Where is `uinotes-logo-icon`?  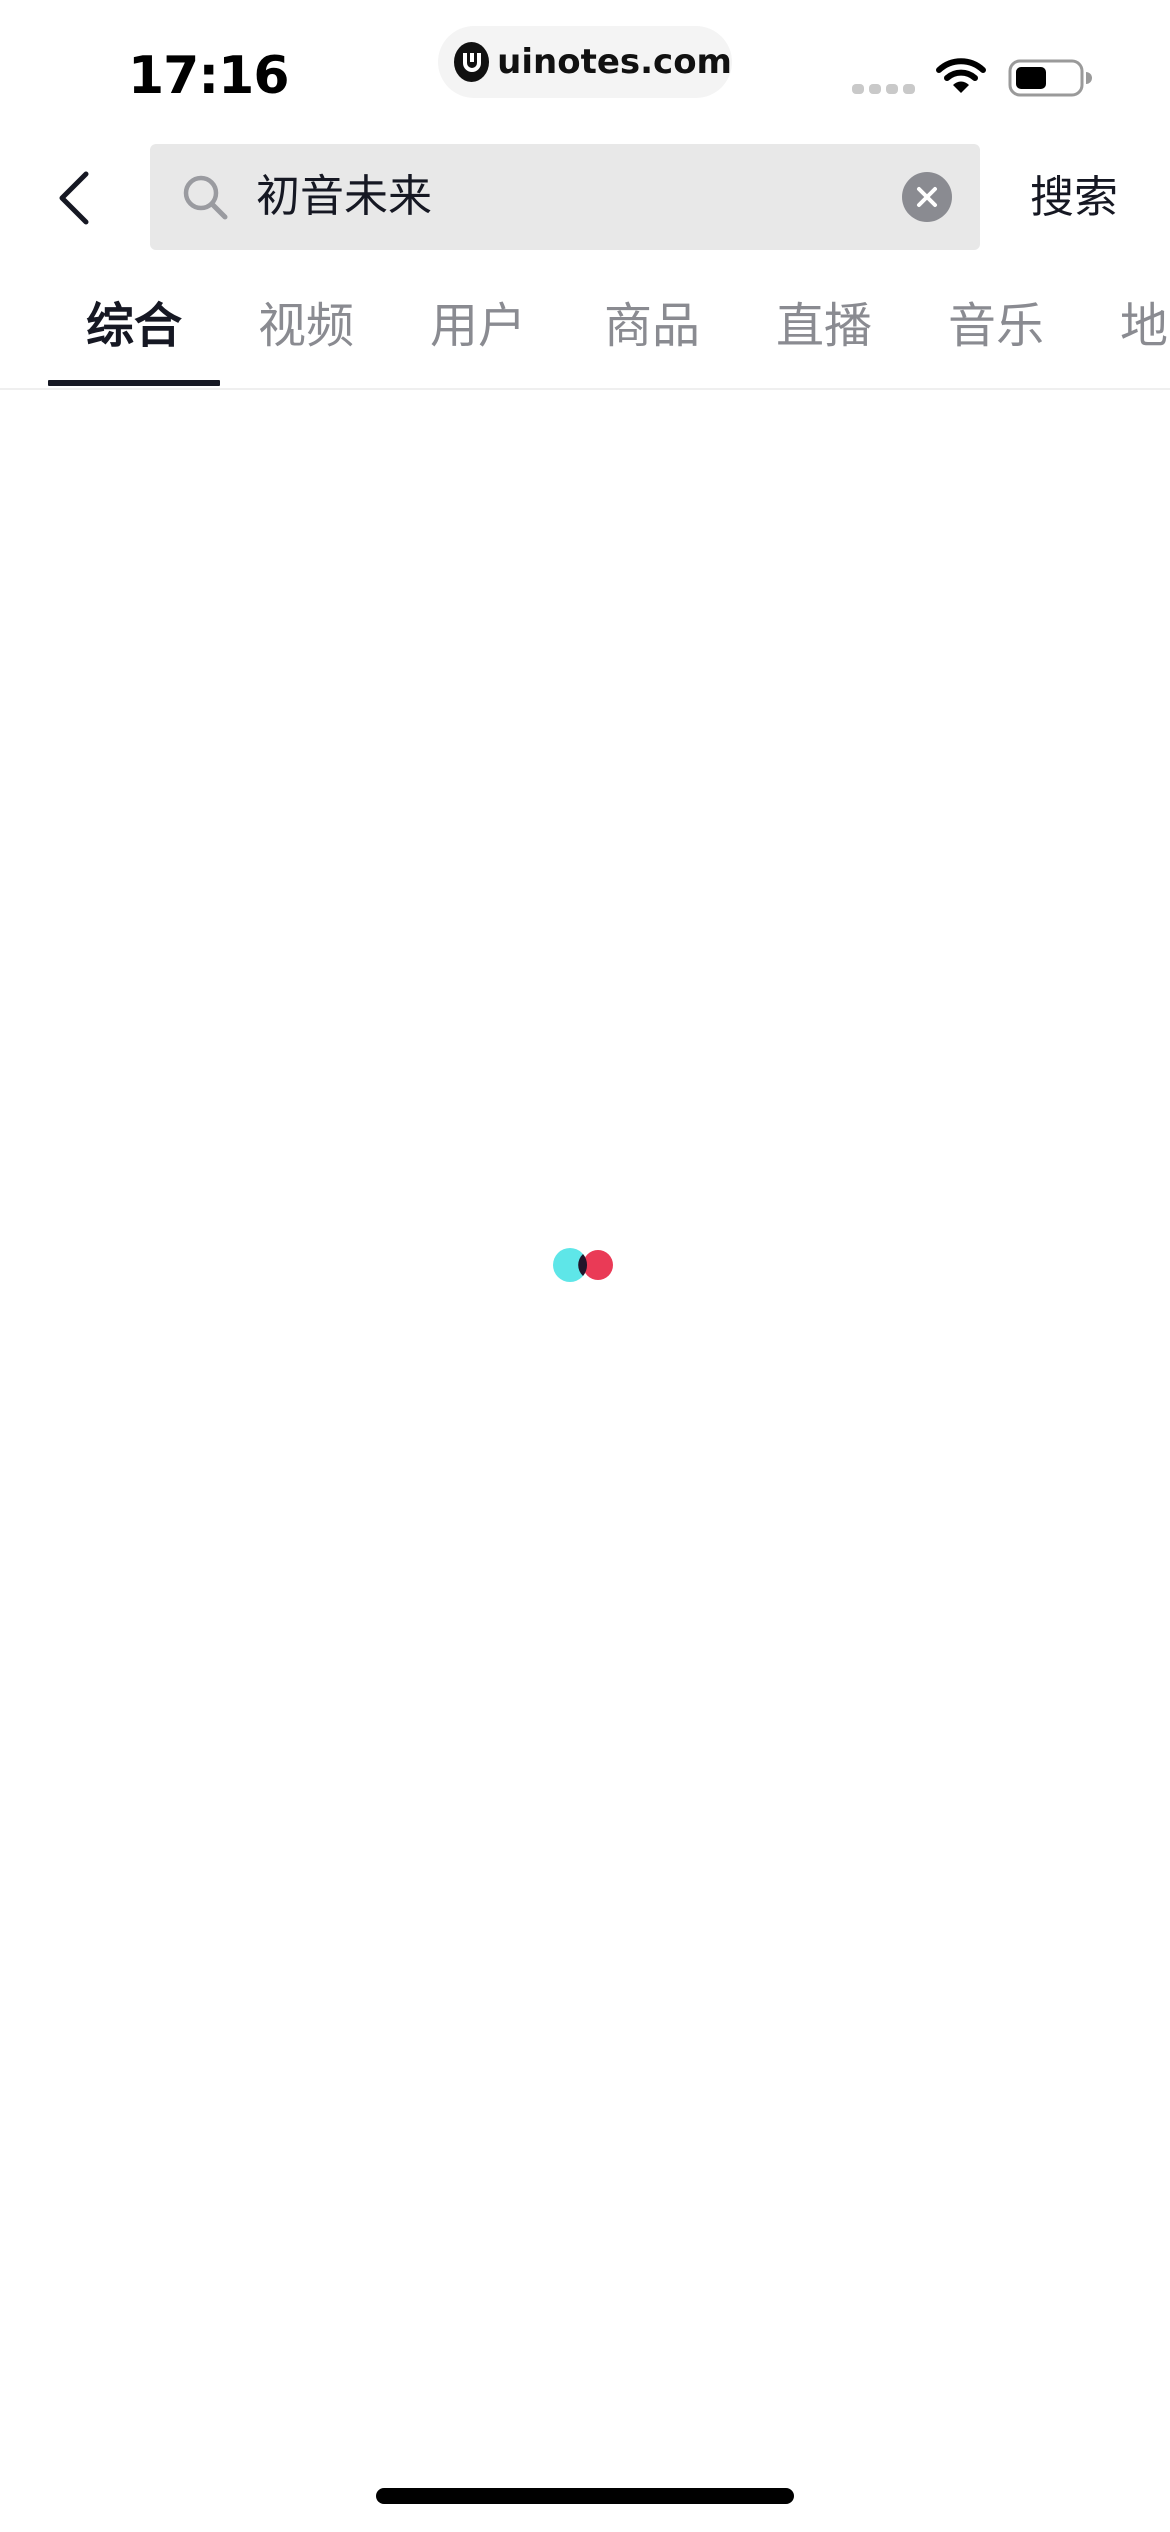
uinotes-logo-icon is located at coordinates (472, 62).